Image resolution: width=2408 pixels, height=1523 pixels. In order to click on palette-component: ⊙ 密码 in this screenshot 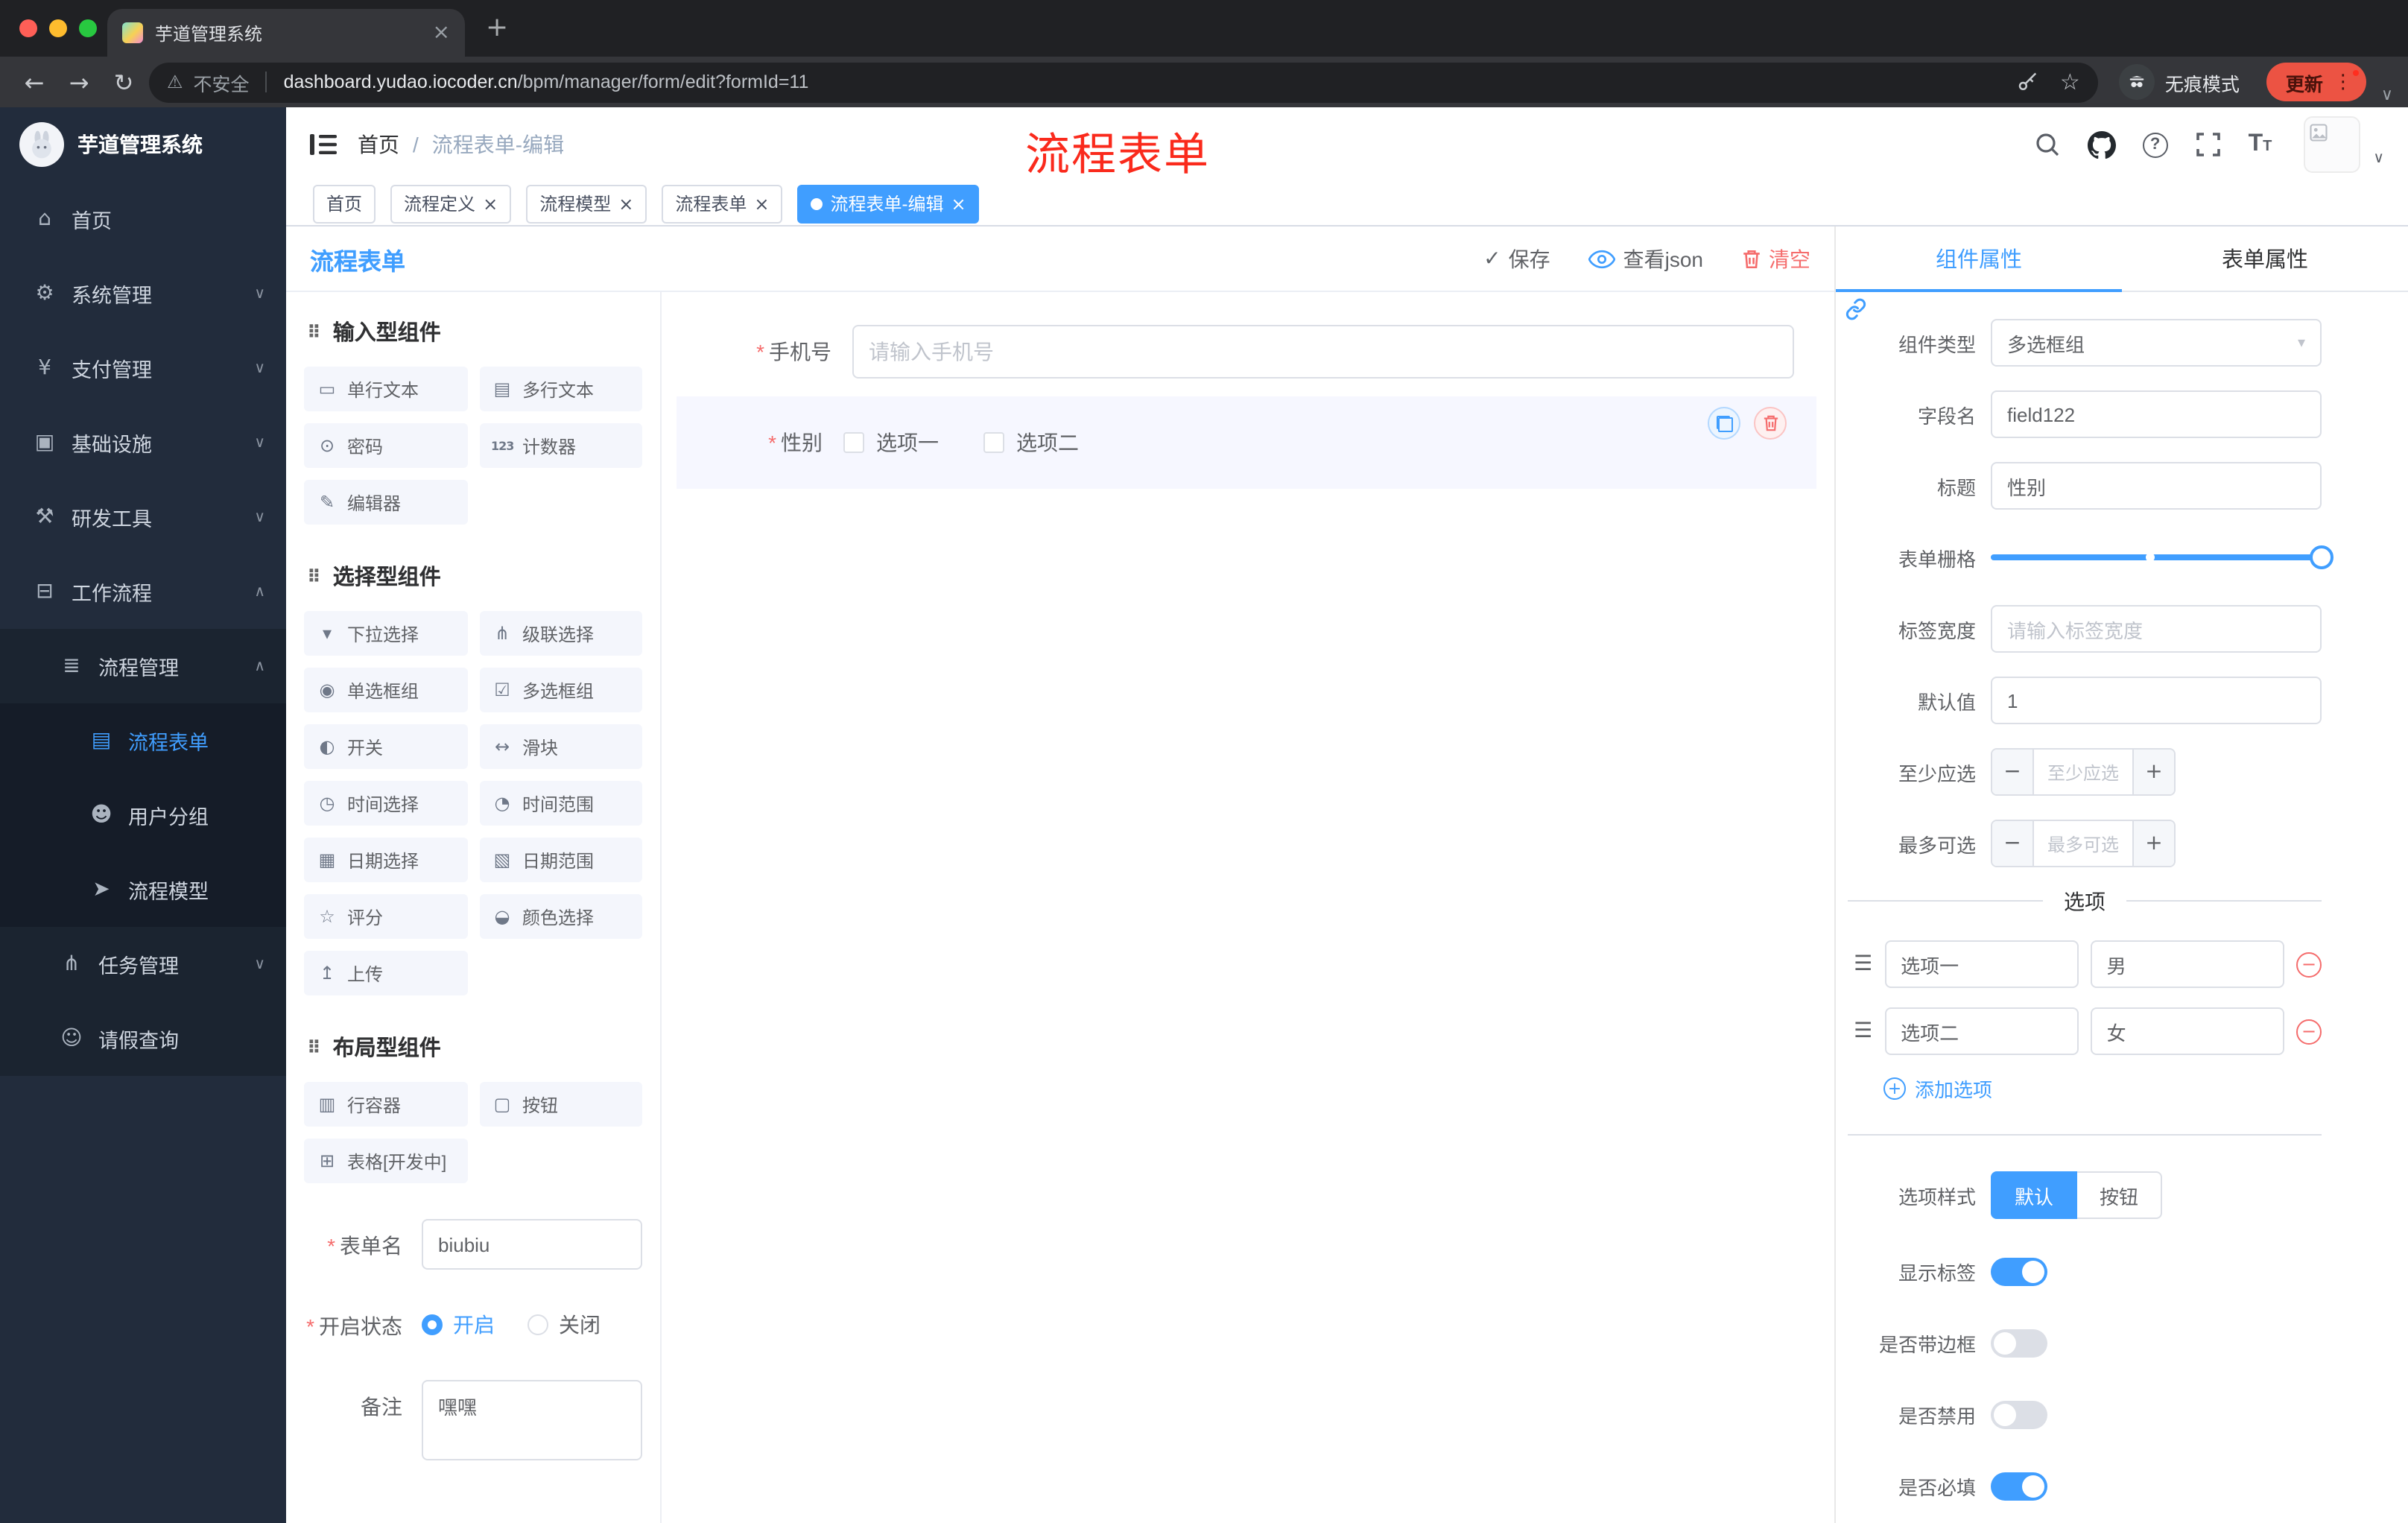, I will do `click(385, 445)`.